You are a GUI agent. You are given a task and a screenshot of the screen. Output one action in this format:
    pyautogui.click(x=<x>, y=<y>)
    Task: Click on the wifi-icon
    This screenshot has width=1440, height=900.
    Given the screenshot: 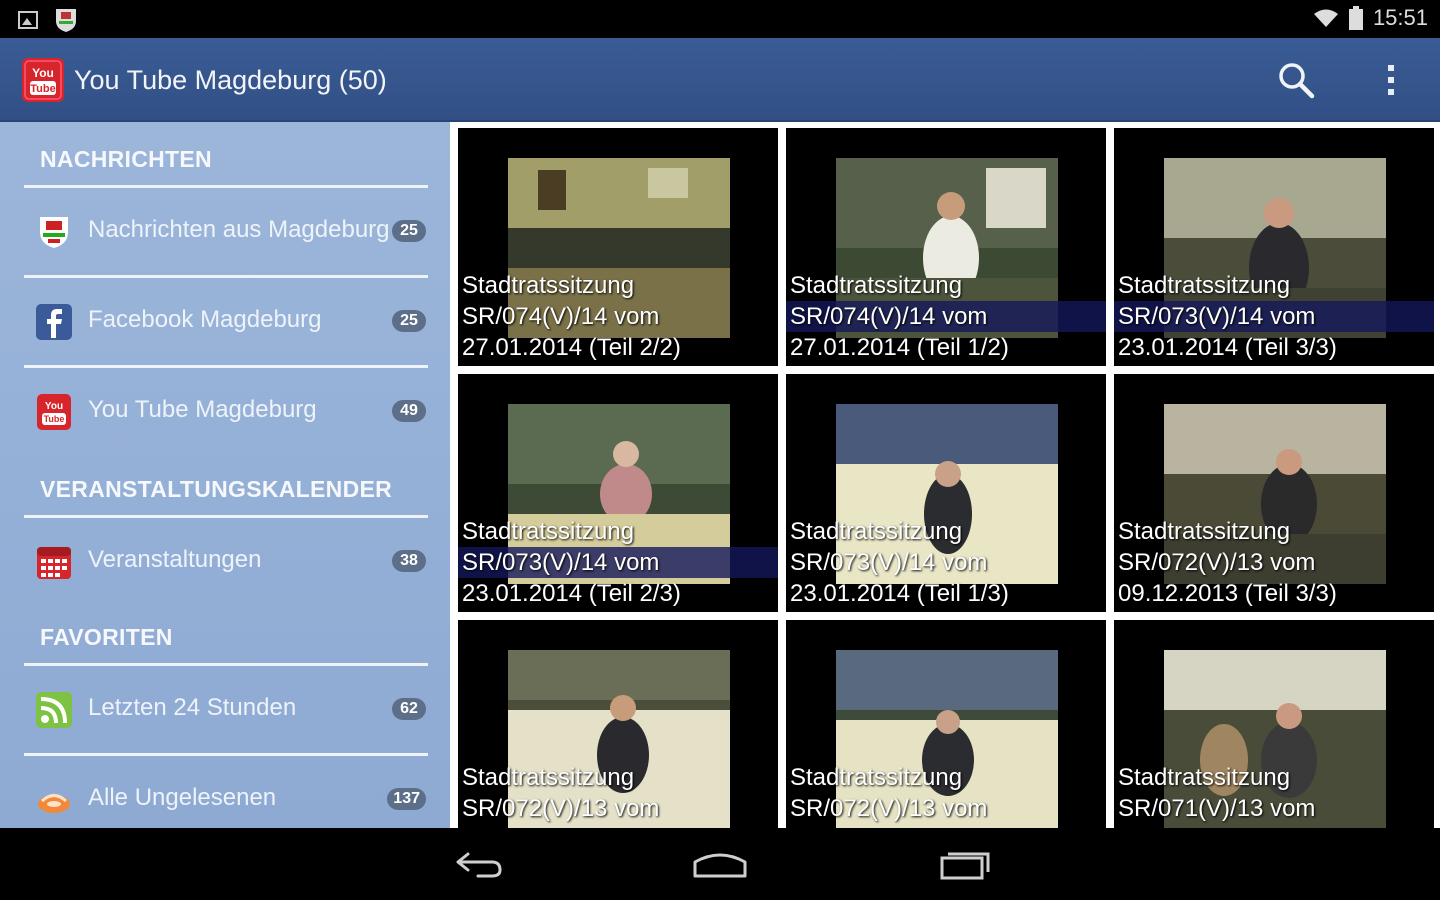 What is the action you would take?
    pyautogui.click(x=1325, y=18)
    